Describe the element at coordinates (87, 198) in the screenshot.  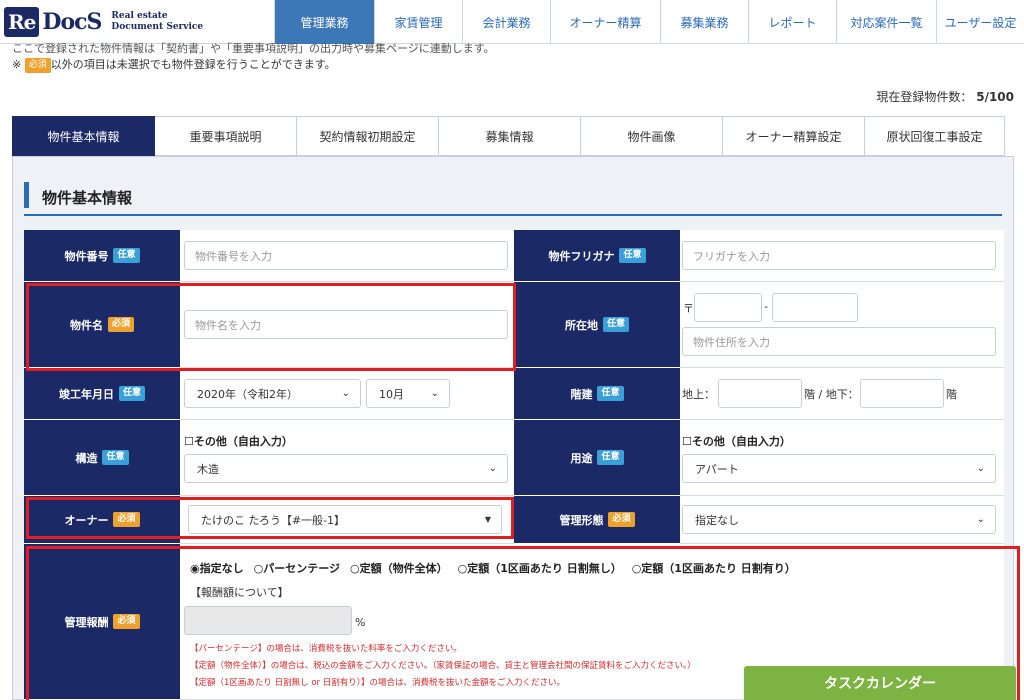
I see `section-title-text: 物件基本情報` at that location.